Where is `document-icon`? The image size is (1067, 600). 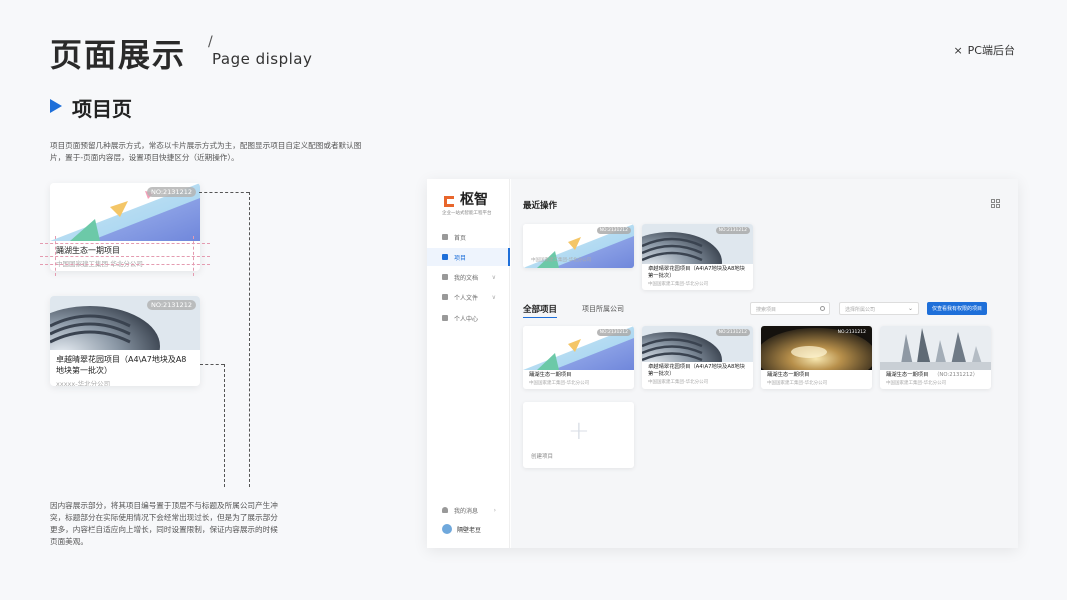 document-icon is located at coordinates (445, 277).